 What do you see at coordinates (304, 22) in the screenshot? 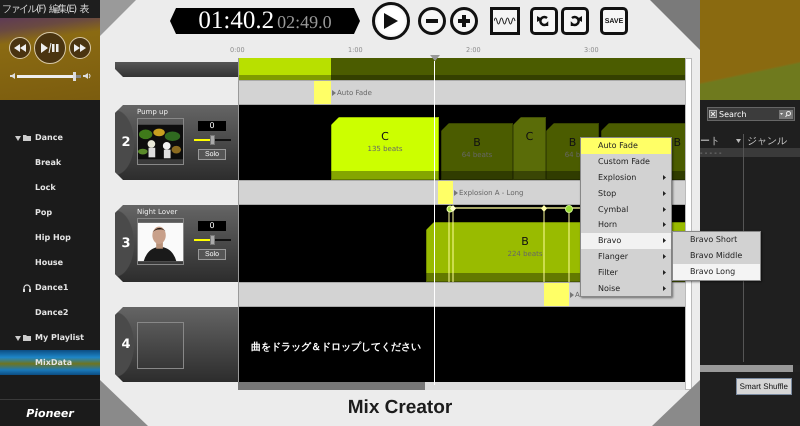
I see `total-time: 02:49.0` at bounding box center [304, 22].